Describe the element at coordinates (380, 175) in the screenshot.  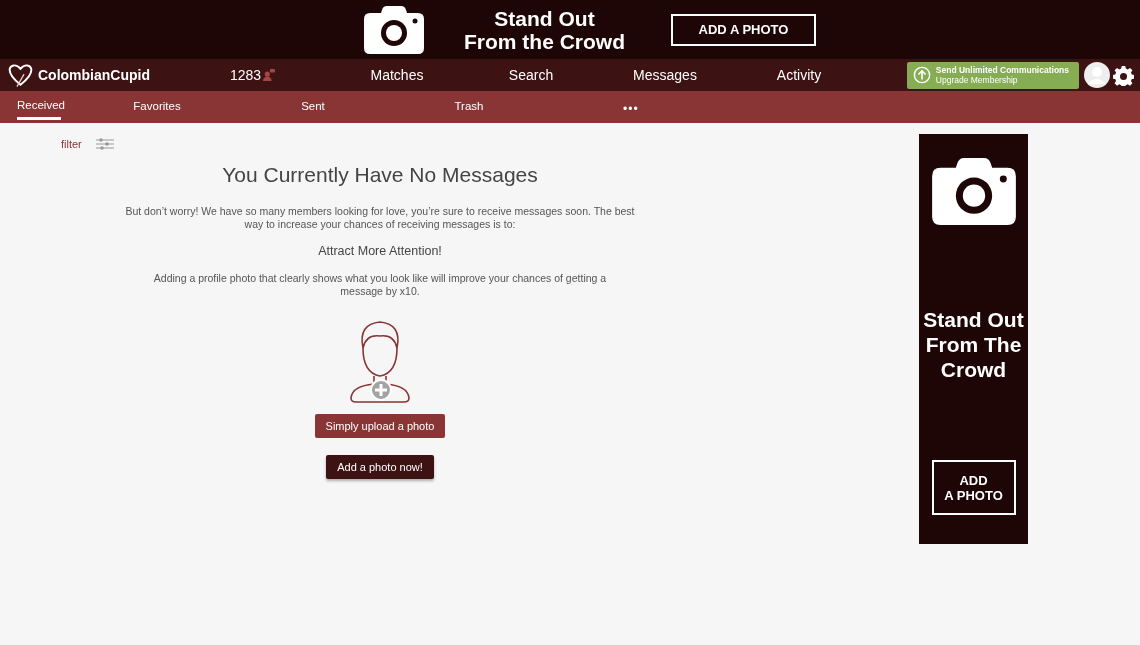
I see `empty-title: You Currently Have No Messages` at that location.